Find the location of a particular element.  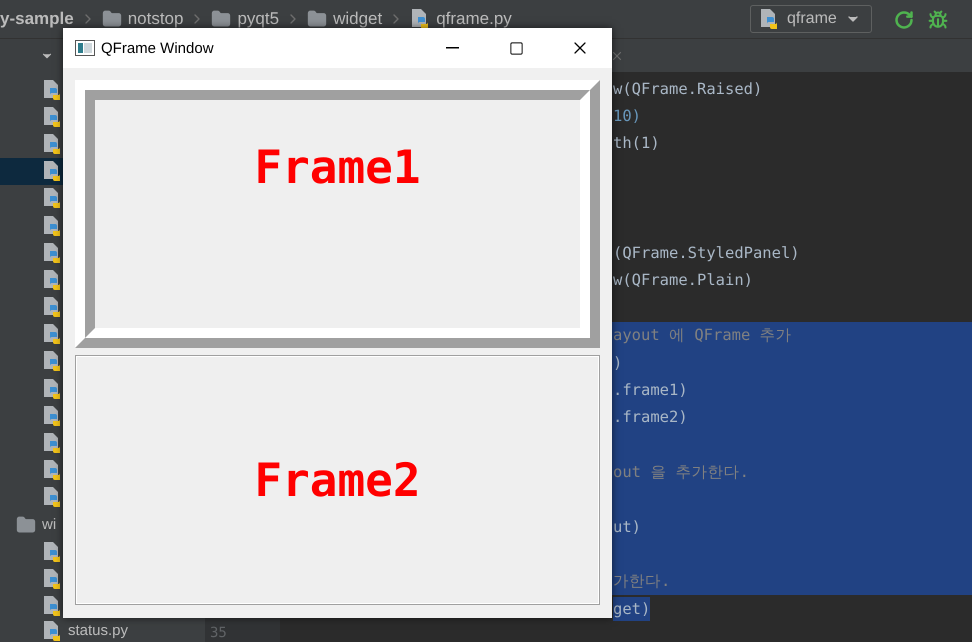

code-line: (QFrame.StyledPanel) is located at coordinates (706, 253).